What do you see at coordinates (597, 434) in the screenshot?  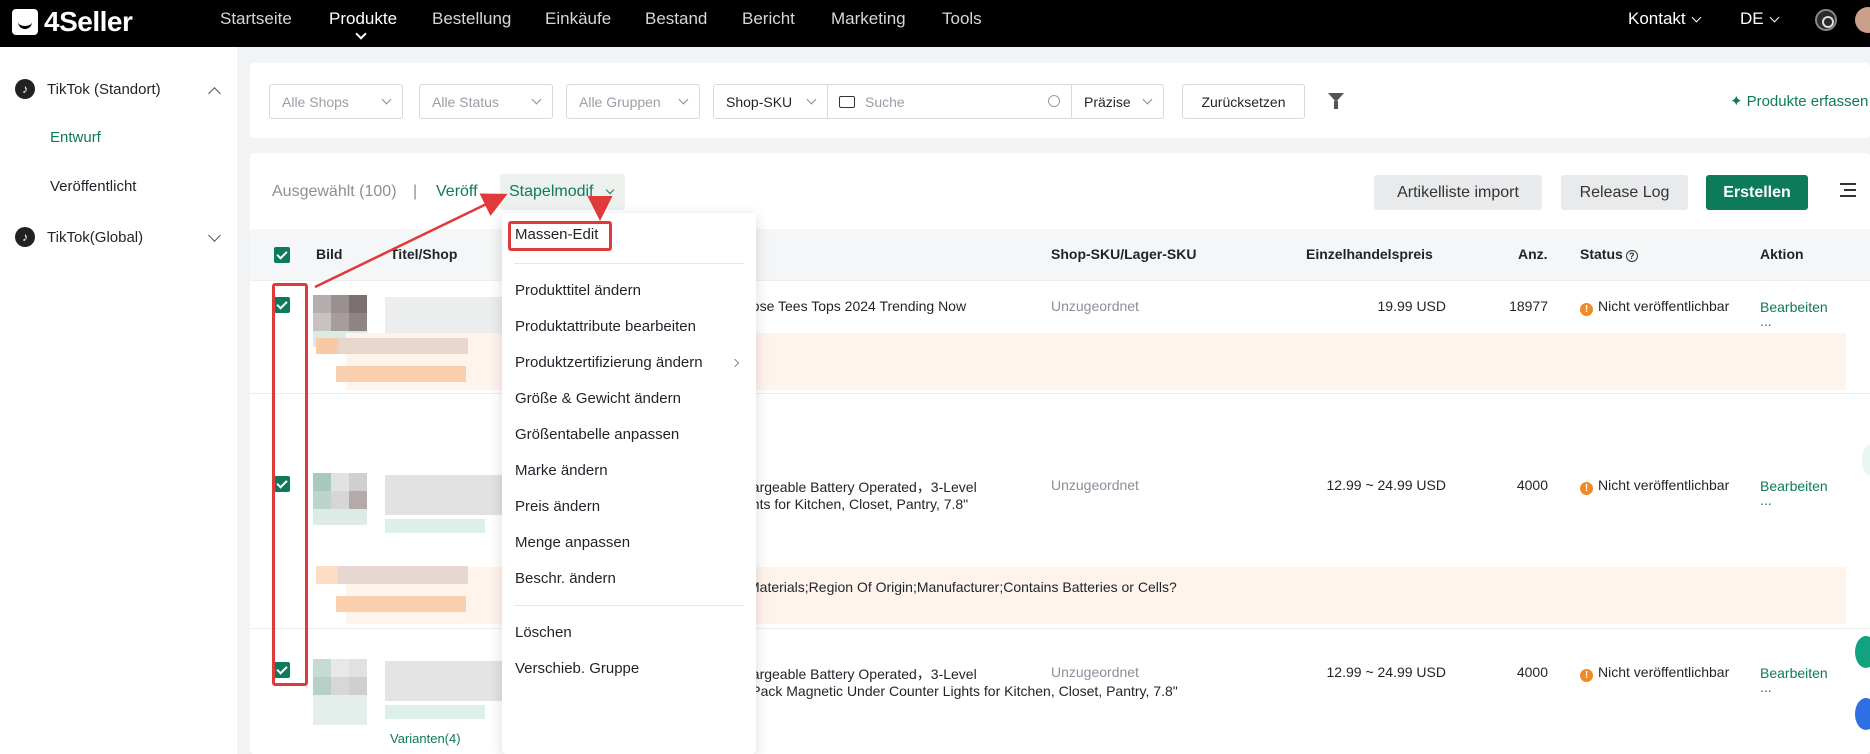 I see `menu-item-groessentabelle: Größentabelle anpassen` at bounding box center [597, 434].